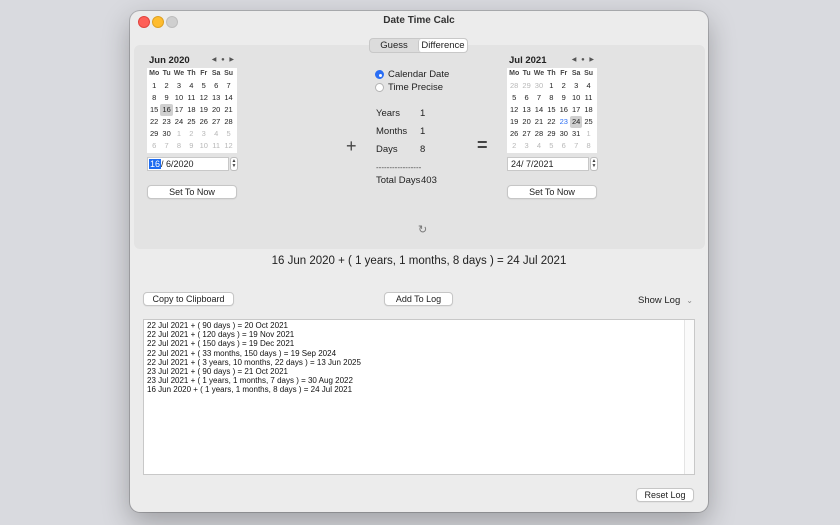  Describe the element at coordinates (442, 45) in the screenshot. I see `tab-difference: Difference` at that location.